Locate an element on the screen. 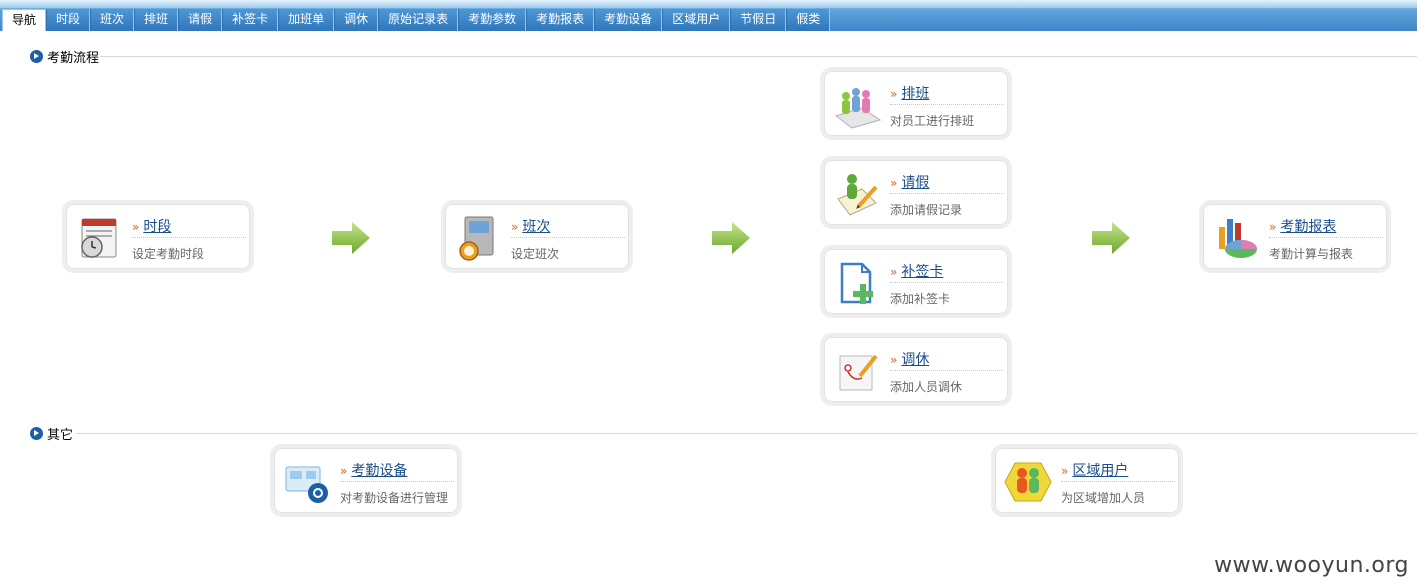 The image size is (1417, 588). card-quyu-link: 区域用户 is located at coordinates (1100, 471).